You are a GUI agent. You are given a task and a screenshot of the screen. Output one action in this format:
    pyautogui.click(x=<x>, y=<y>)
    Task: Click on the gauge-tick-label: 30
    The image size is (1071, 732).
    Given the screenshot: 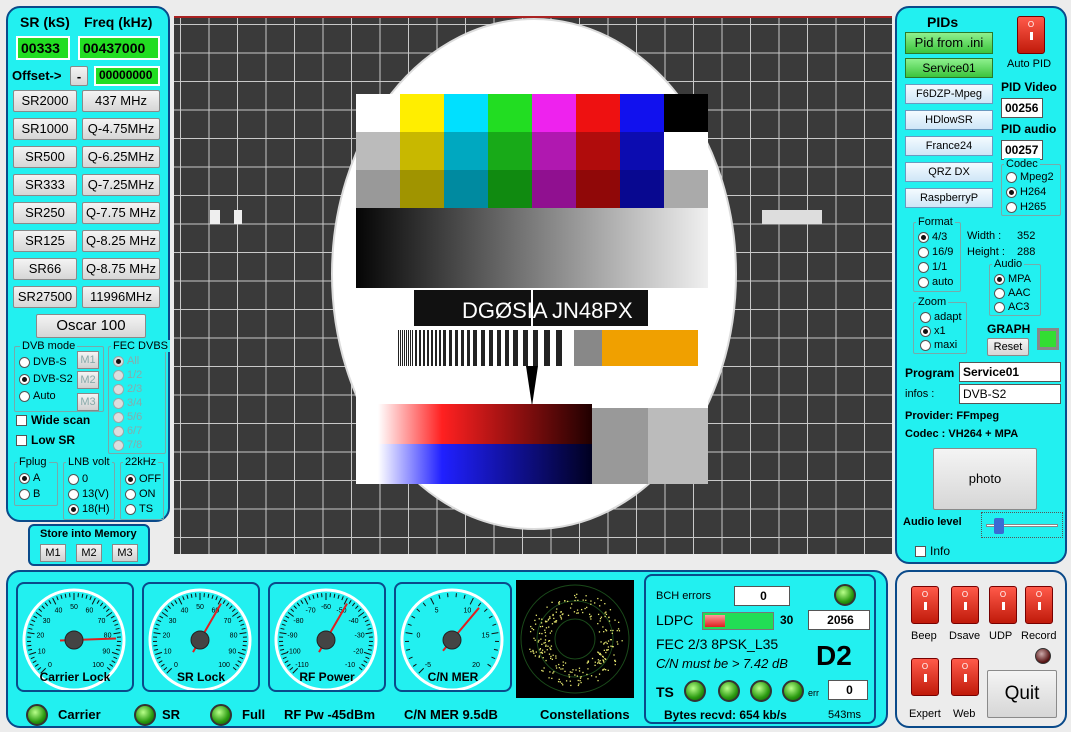 What is the action you would take?
    pyautogui.click(x=47, y=621)
    